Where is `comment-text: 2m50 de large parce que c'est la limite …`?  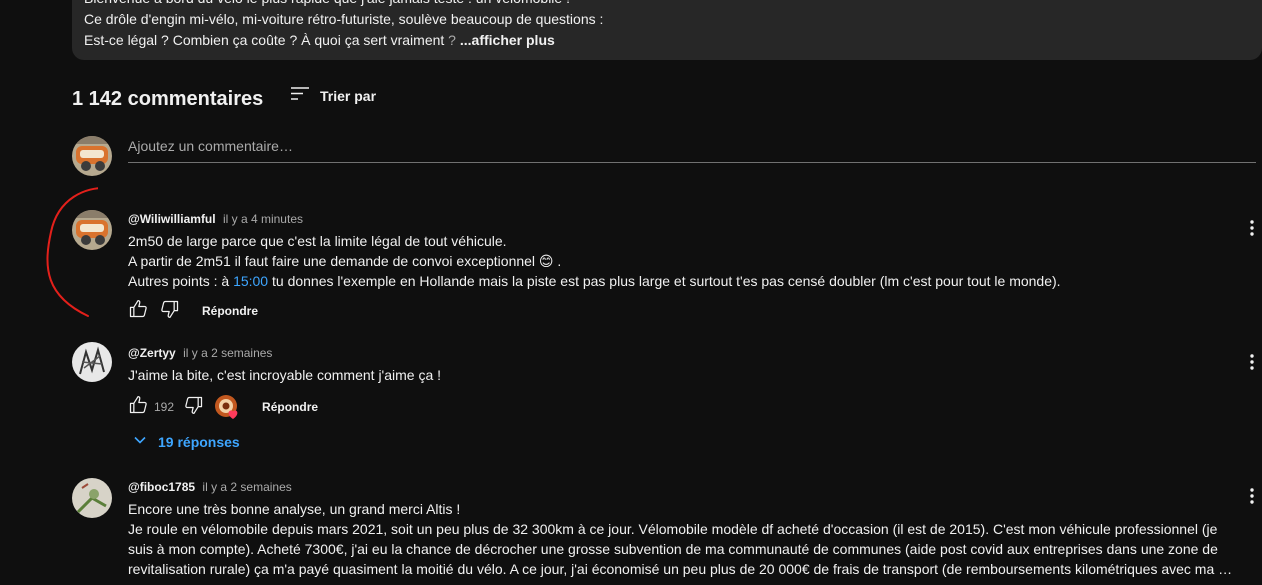
comment-text: 2m50 de large parce que c'est la limite … is located at coordinates (594, 261).